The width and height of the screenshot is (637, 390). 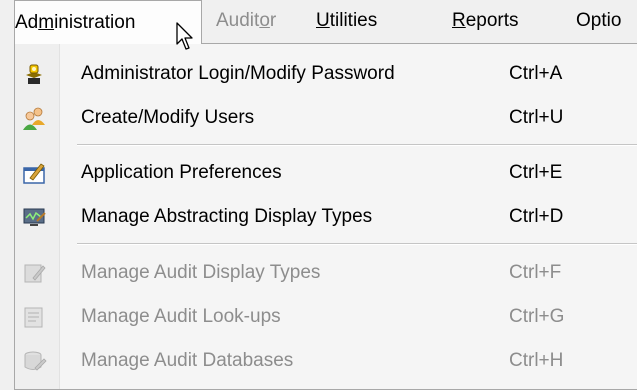 I want to click on menu-auditor: Auditor, so click(x=246, y=21).